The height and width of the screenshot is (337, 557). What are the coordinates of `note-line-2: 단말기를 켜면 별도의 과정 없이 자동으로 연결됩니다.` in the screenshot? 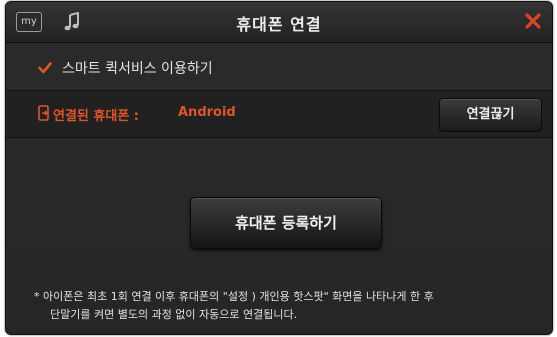 It's located at (174, 314).